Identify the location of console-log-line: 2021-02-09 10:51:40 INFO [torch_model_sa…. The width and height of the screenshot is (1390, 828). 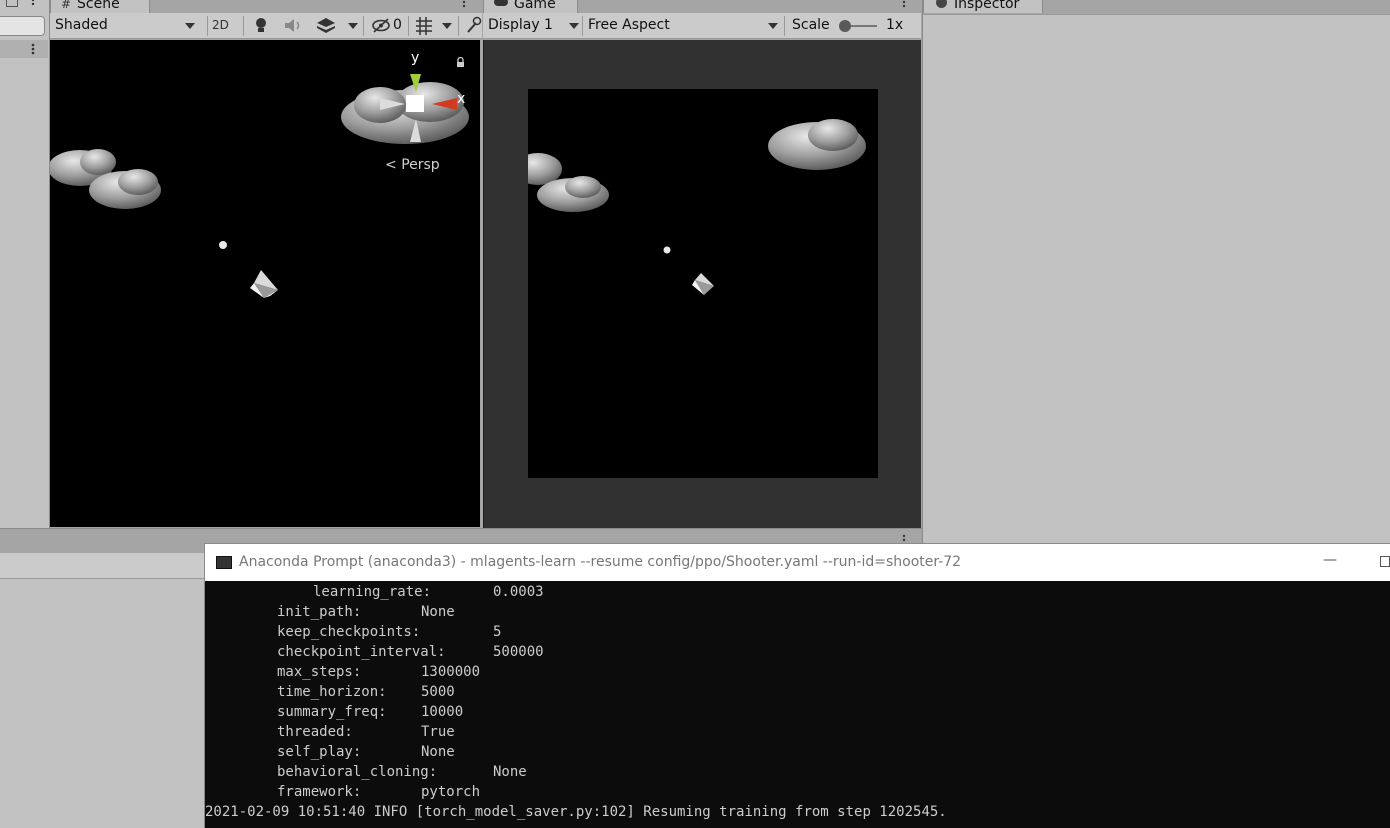
(576, 812).